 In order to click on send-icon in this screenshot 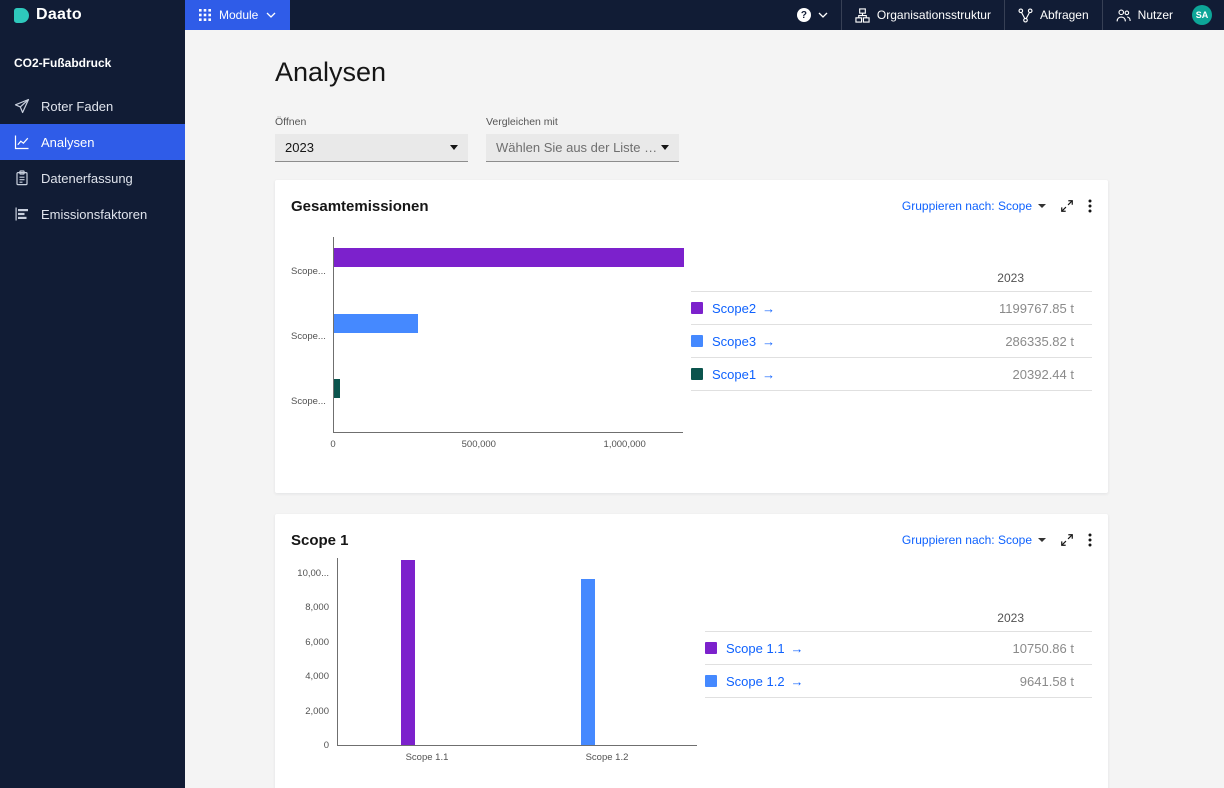, I will do `click(22, 106)`.